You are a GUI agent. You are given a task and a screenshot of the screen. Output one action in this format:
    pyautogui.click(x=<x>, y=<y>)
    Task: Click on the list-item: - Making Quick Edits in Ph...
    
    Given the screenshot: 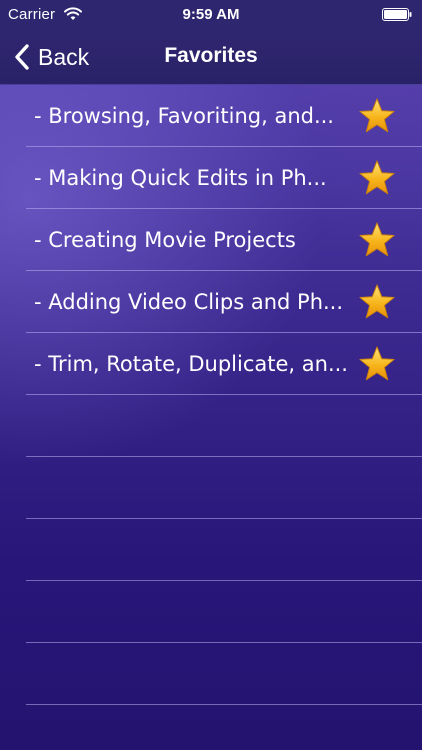 What is the action you would take?
    pyautogui.click(x=224, y=178)
    